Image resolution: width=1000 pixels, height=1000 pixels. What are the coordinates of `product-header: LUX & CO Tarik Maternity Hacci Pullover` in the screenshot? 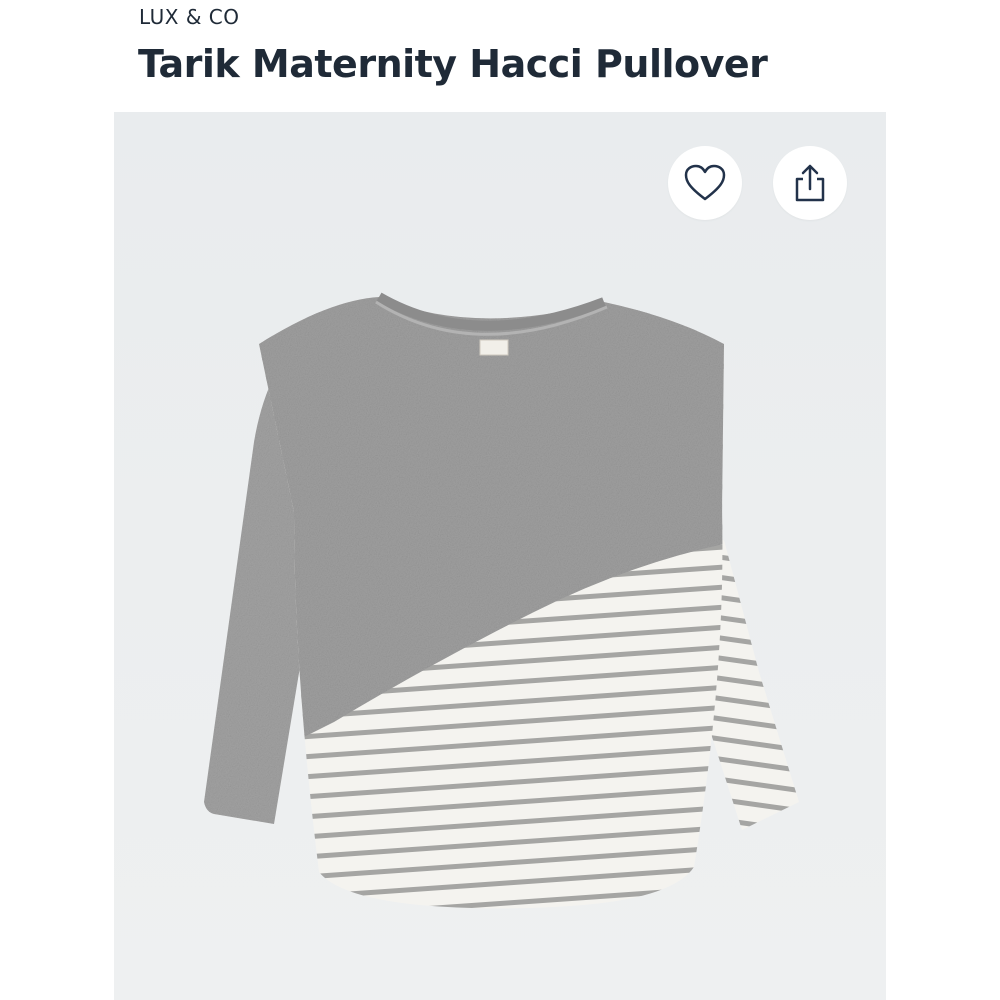 It's located at (500, 56).